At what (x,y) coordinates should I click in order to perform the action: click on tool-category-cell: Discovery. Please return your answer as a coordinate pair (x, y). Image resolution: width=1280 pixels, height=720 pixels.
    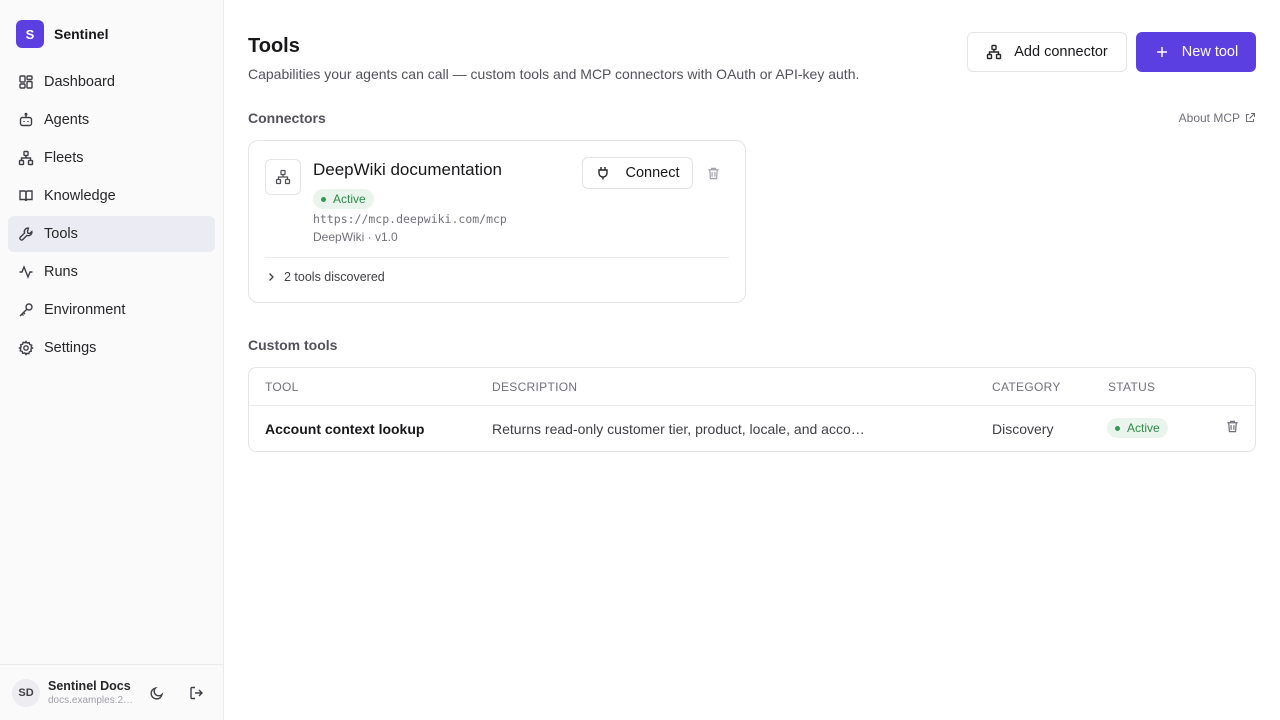
    Looking at the image, I should click on (1023, 429).